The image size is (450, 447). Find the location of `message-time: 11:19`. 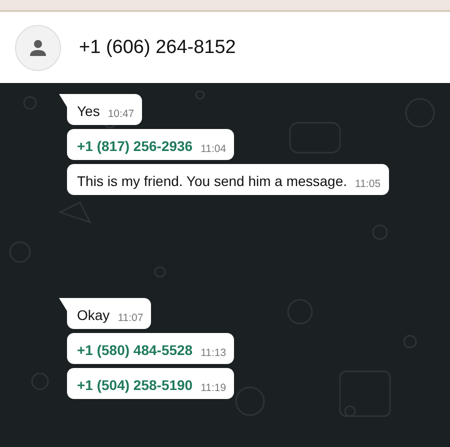

message-time: 11:19 is located at coordinates (213, 388).